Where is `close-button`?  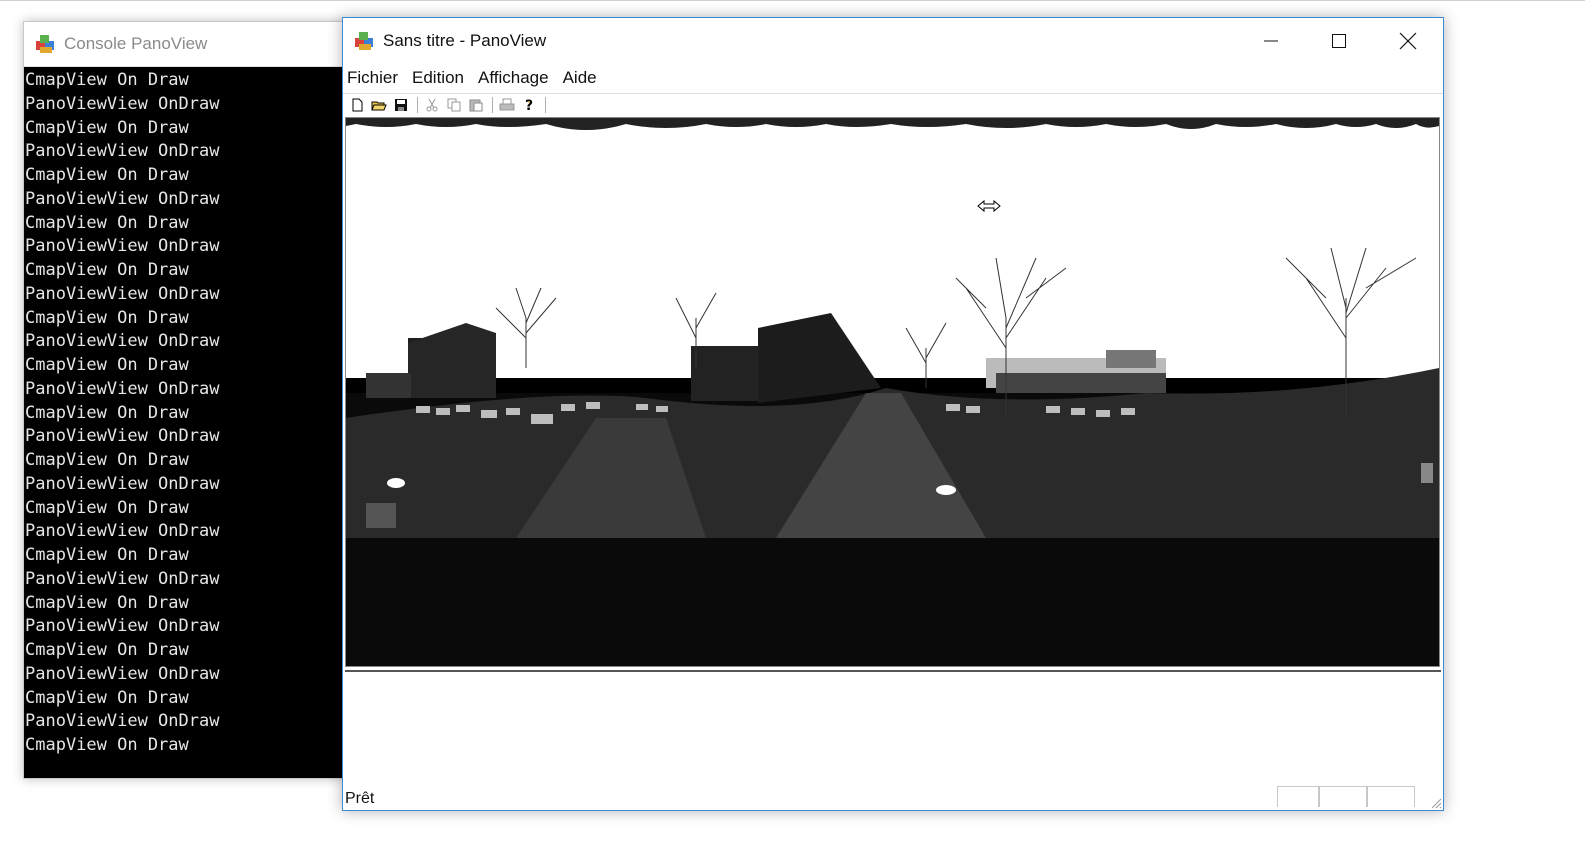 close-button is located at coordinates (1408, 41).